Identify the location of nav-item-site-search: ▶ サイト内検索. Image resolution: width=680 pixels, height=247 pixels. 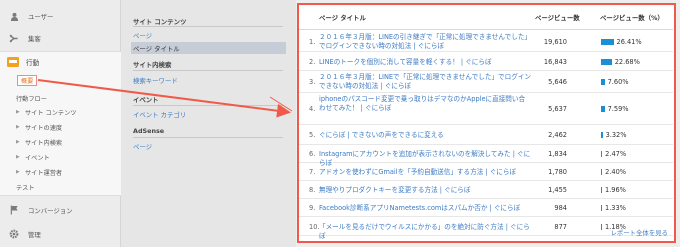
(39, 142).